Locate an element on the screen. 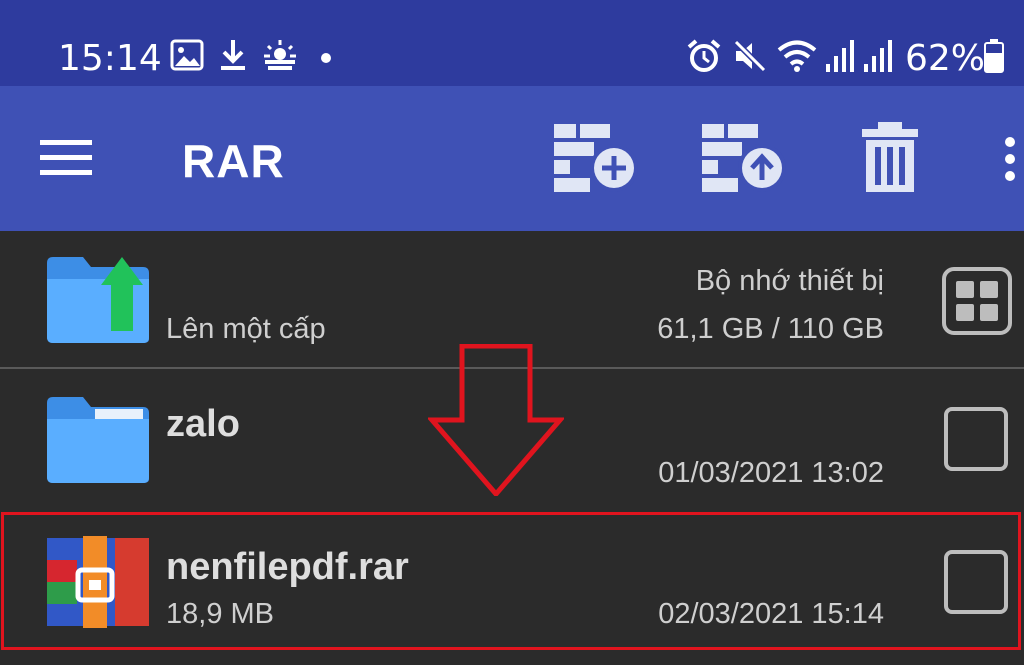  file-name: zalo is located at coordinates (203, 424).